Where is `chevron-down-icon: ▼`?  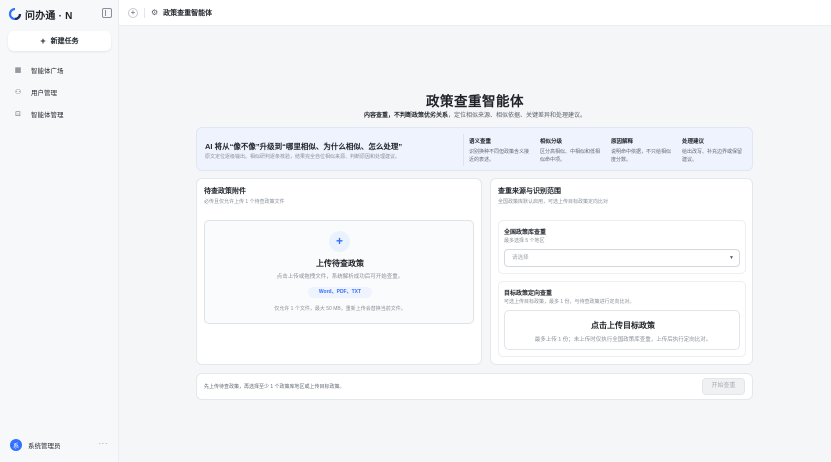
chevron-down-icon: ▼ is located at coordinates (731, 258).